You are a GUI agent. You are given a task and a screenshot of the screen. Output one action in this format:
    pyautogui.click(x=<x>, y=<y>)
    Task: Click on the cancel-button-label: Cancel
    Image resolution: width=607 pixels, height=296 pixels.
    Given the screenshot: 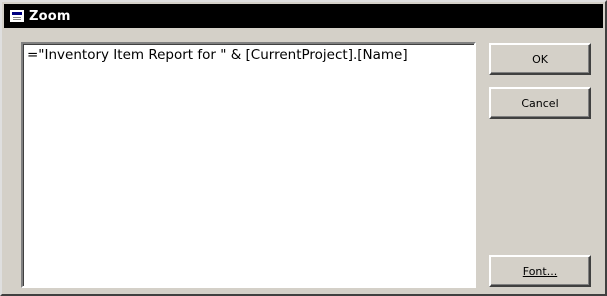 What is the action you would take?
    pyautogui.click(x=540, y=103)
    